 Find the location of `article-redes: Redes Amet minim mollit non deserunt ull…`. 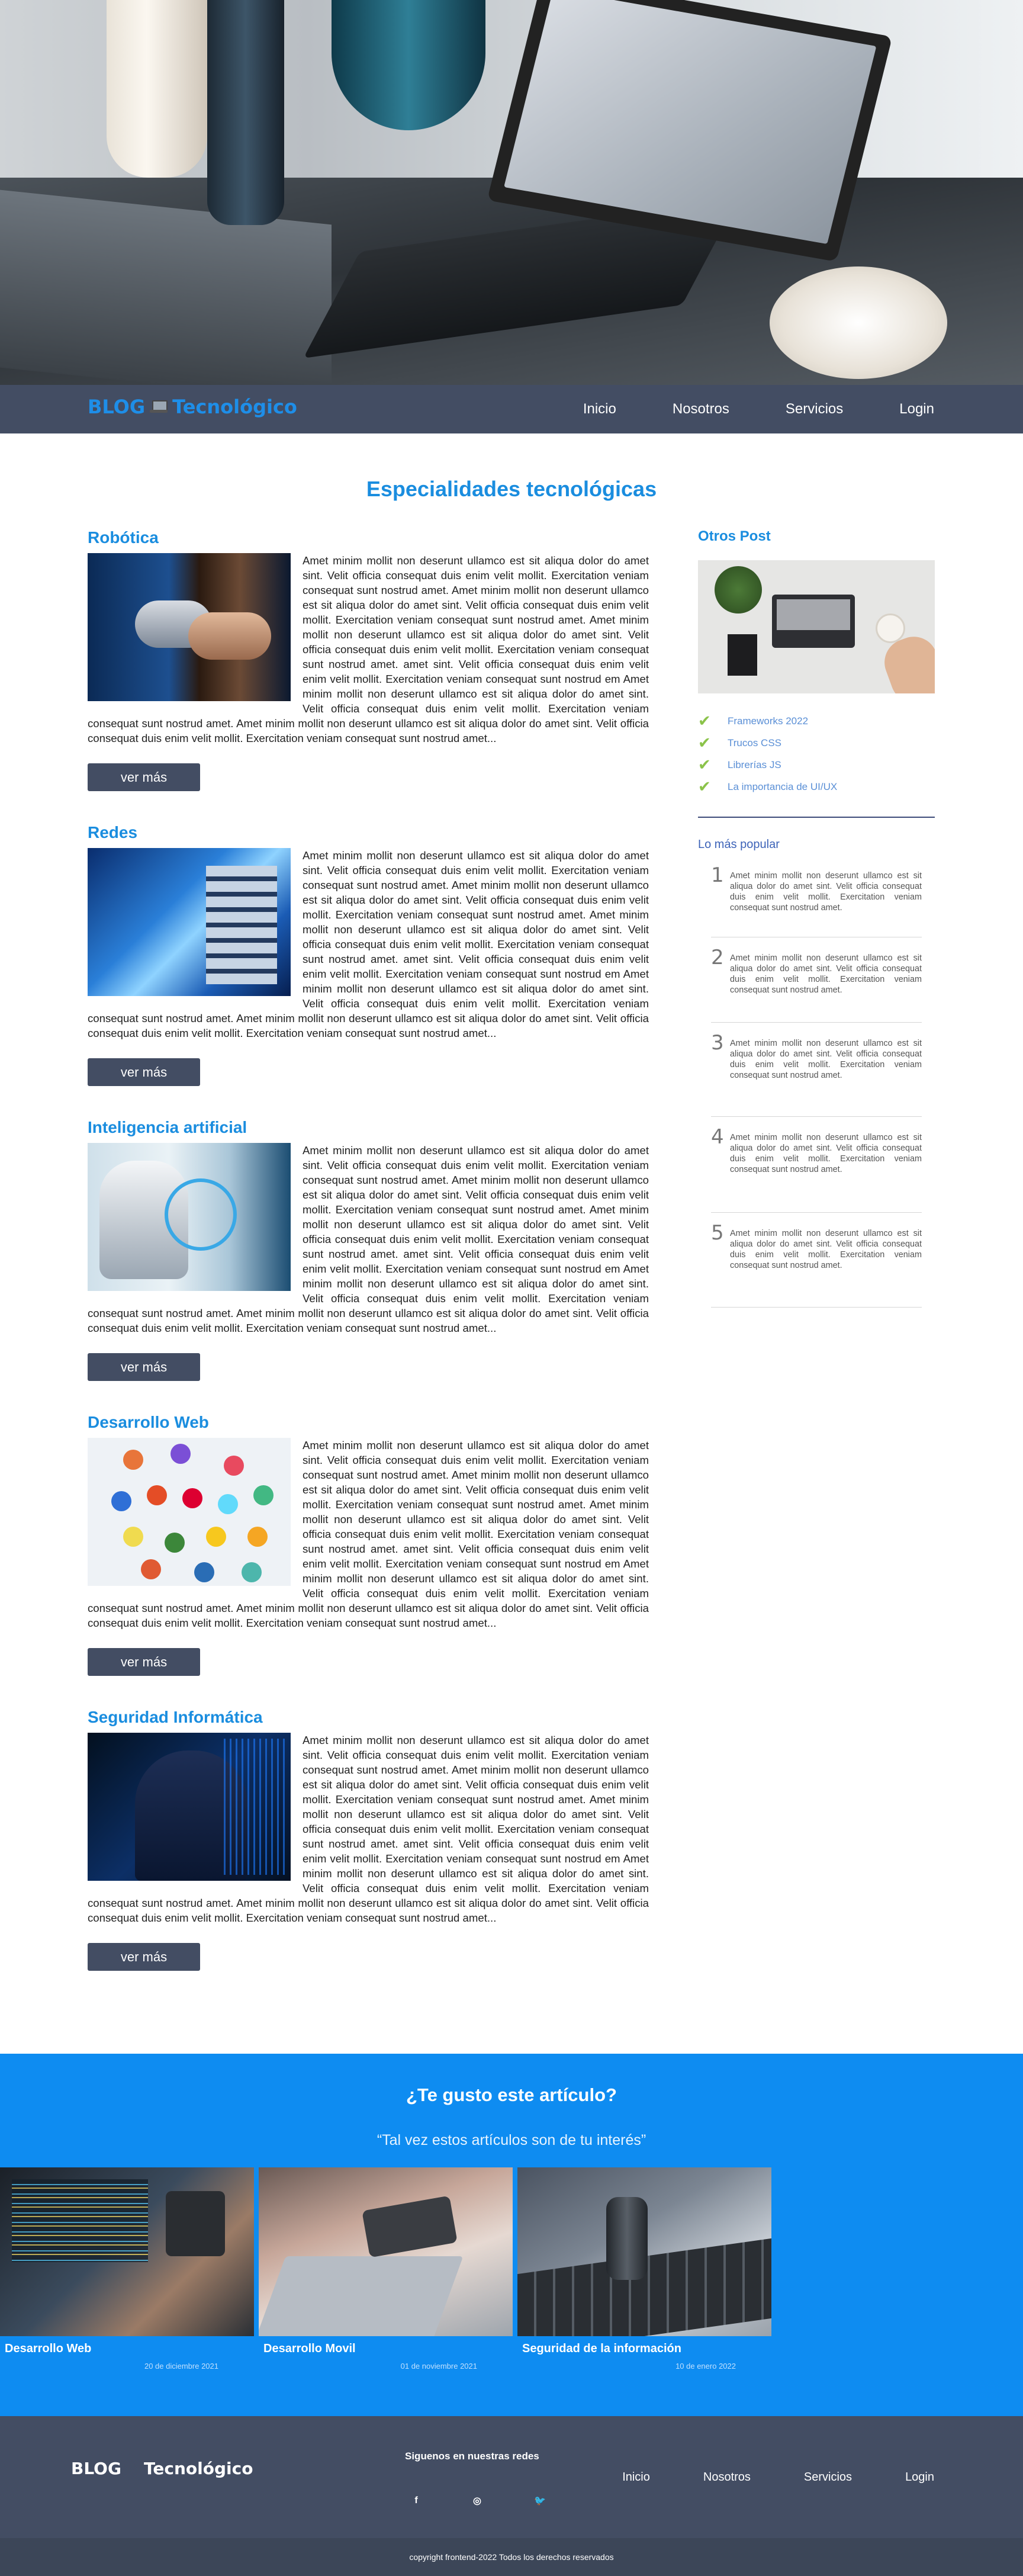

article-redes: Redes Amet minim mollit non deserunt ull… is located at coordinates (368, 955).